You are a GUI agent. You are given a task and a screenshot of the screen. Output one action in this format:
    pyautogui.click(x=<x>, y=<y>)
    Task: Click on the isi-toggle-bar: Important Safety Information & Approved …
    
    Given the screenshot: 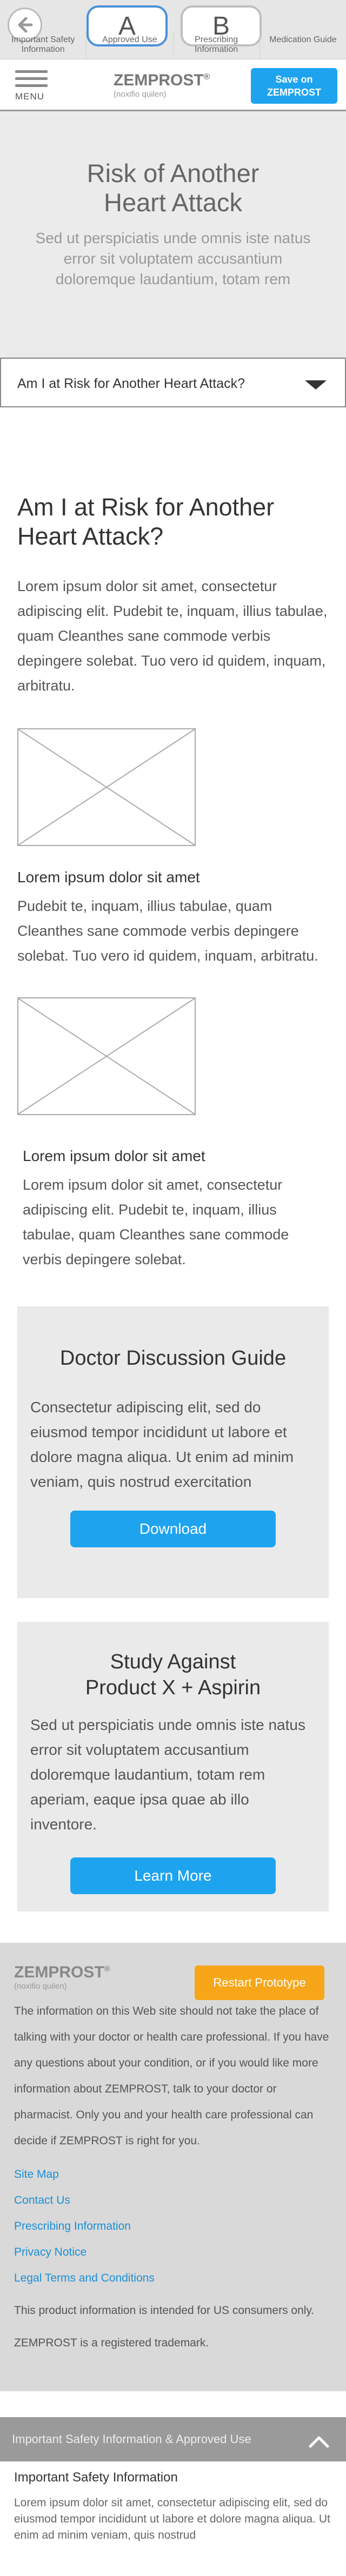 What is the action you would take?
    pyautogui.click(x=173, y=2439)
    